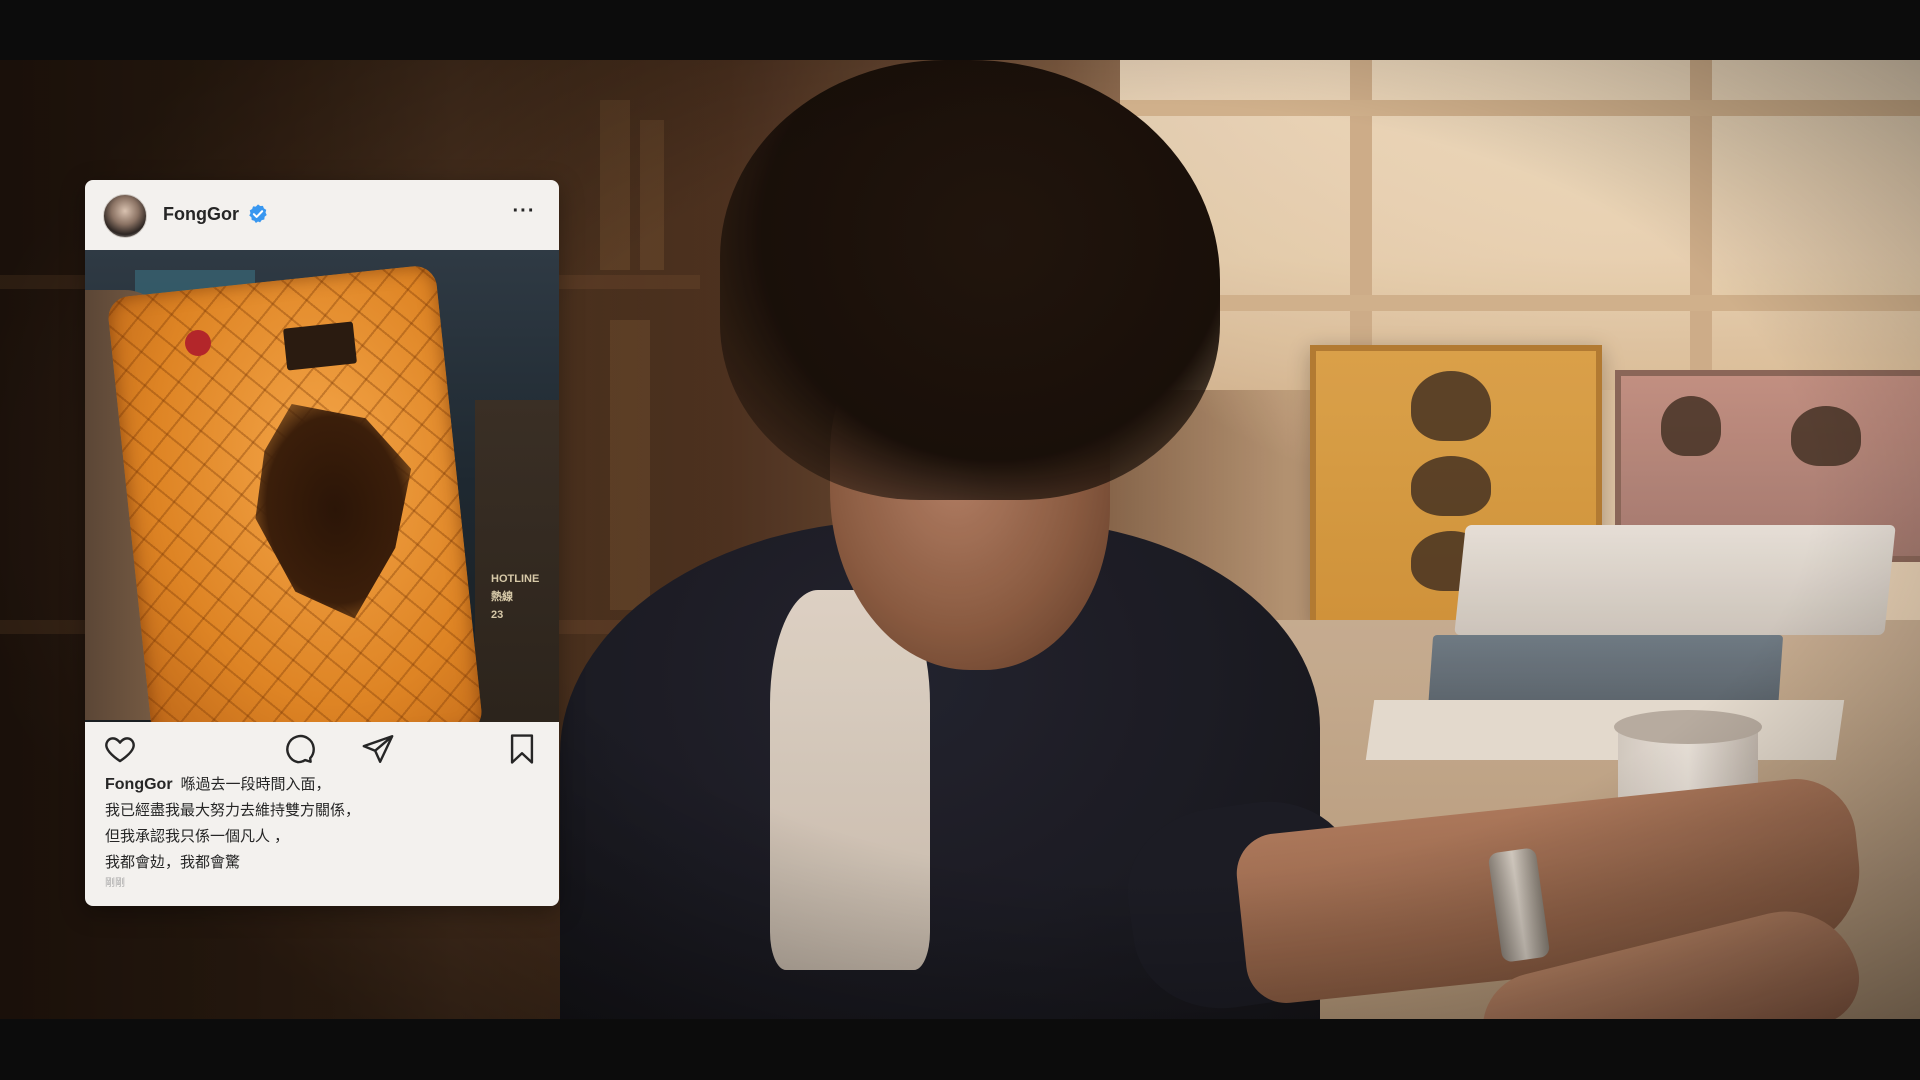 The height and width of the screenshot is (1080, 1920). I want to click on papers, so click(1605, 730).